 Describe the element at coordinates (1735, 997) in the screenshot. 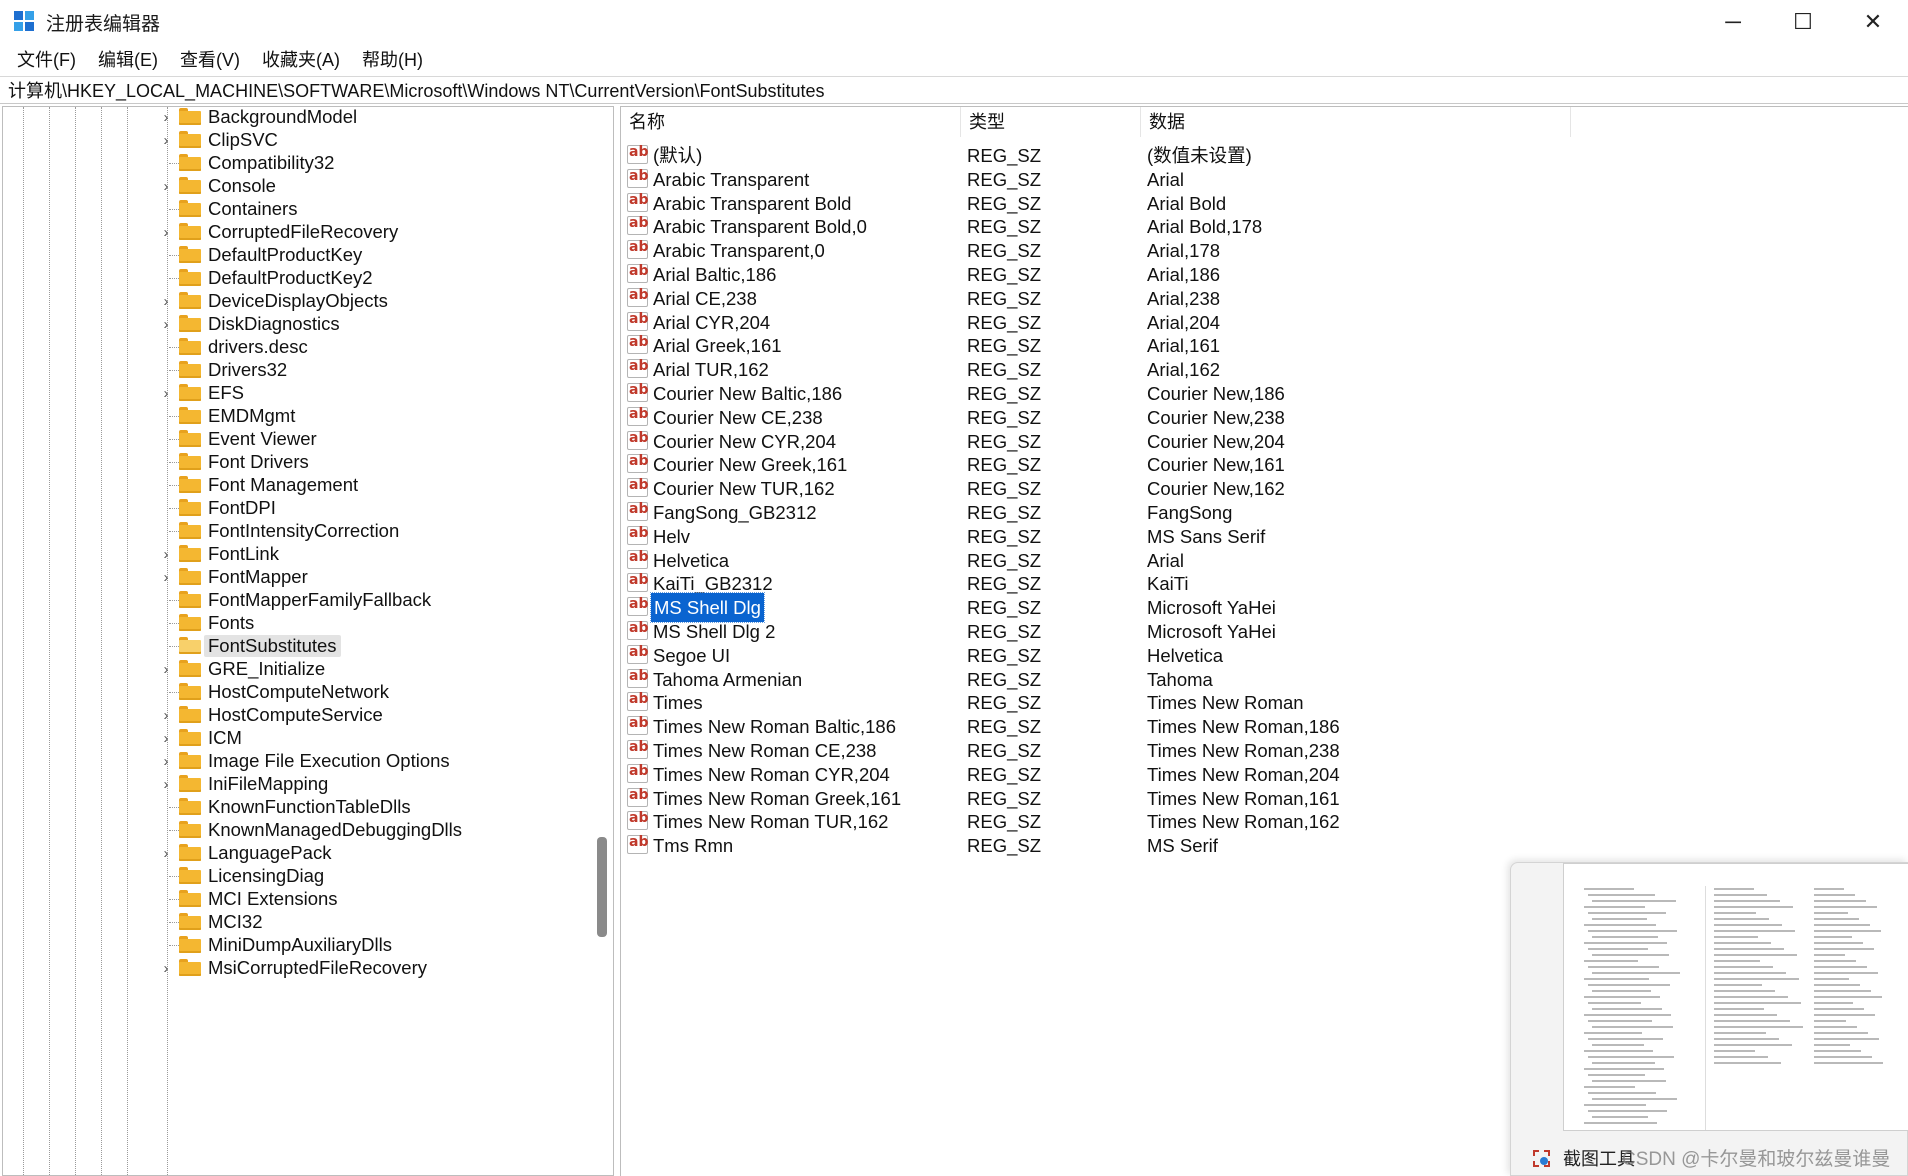

I see `screenshot-thumbnail` at that location.